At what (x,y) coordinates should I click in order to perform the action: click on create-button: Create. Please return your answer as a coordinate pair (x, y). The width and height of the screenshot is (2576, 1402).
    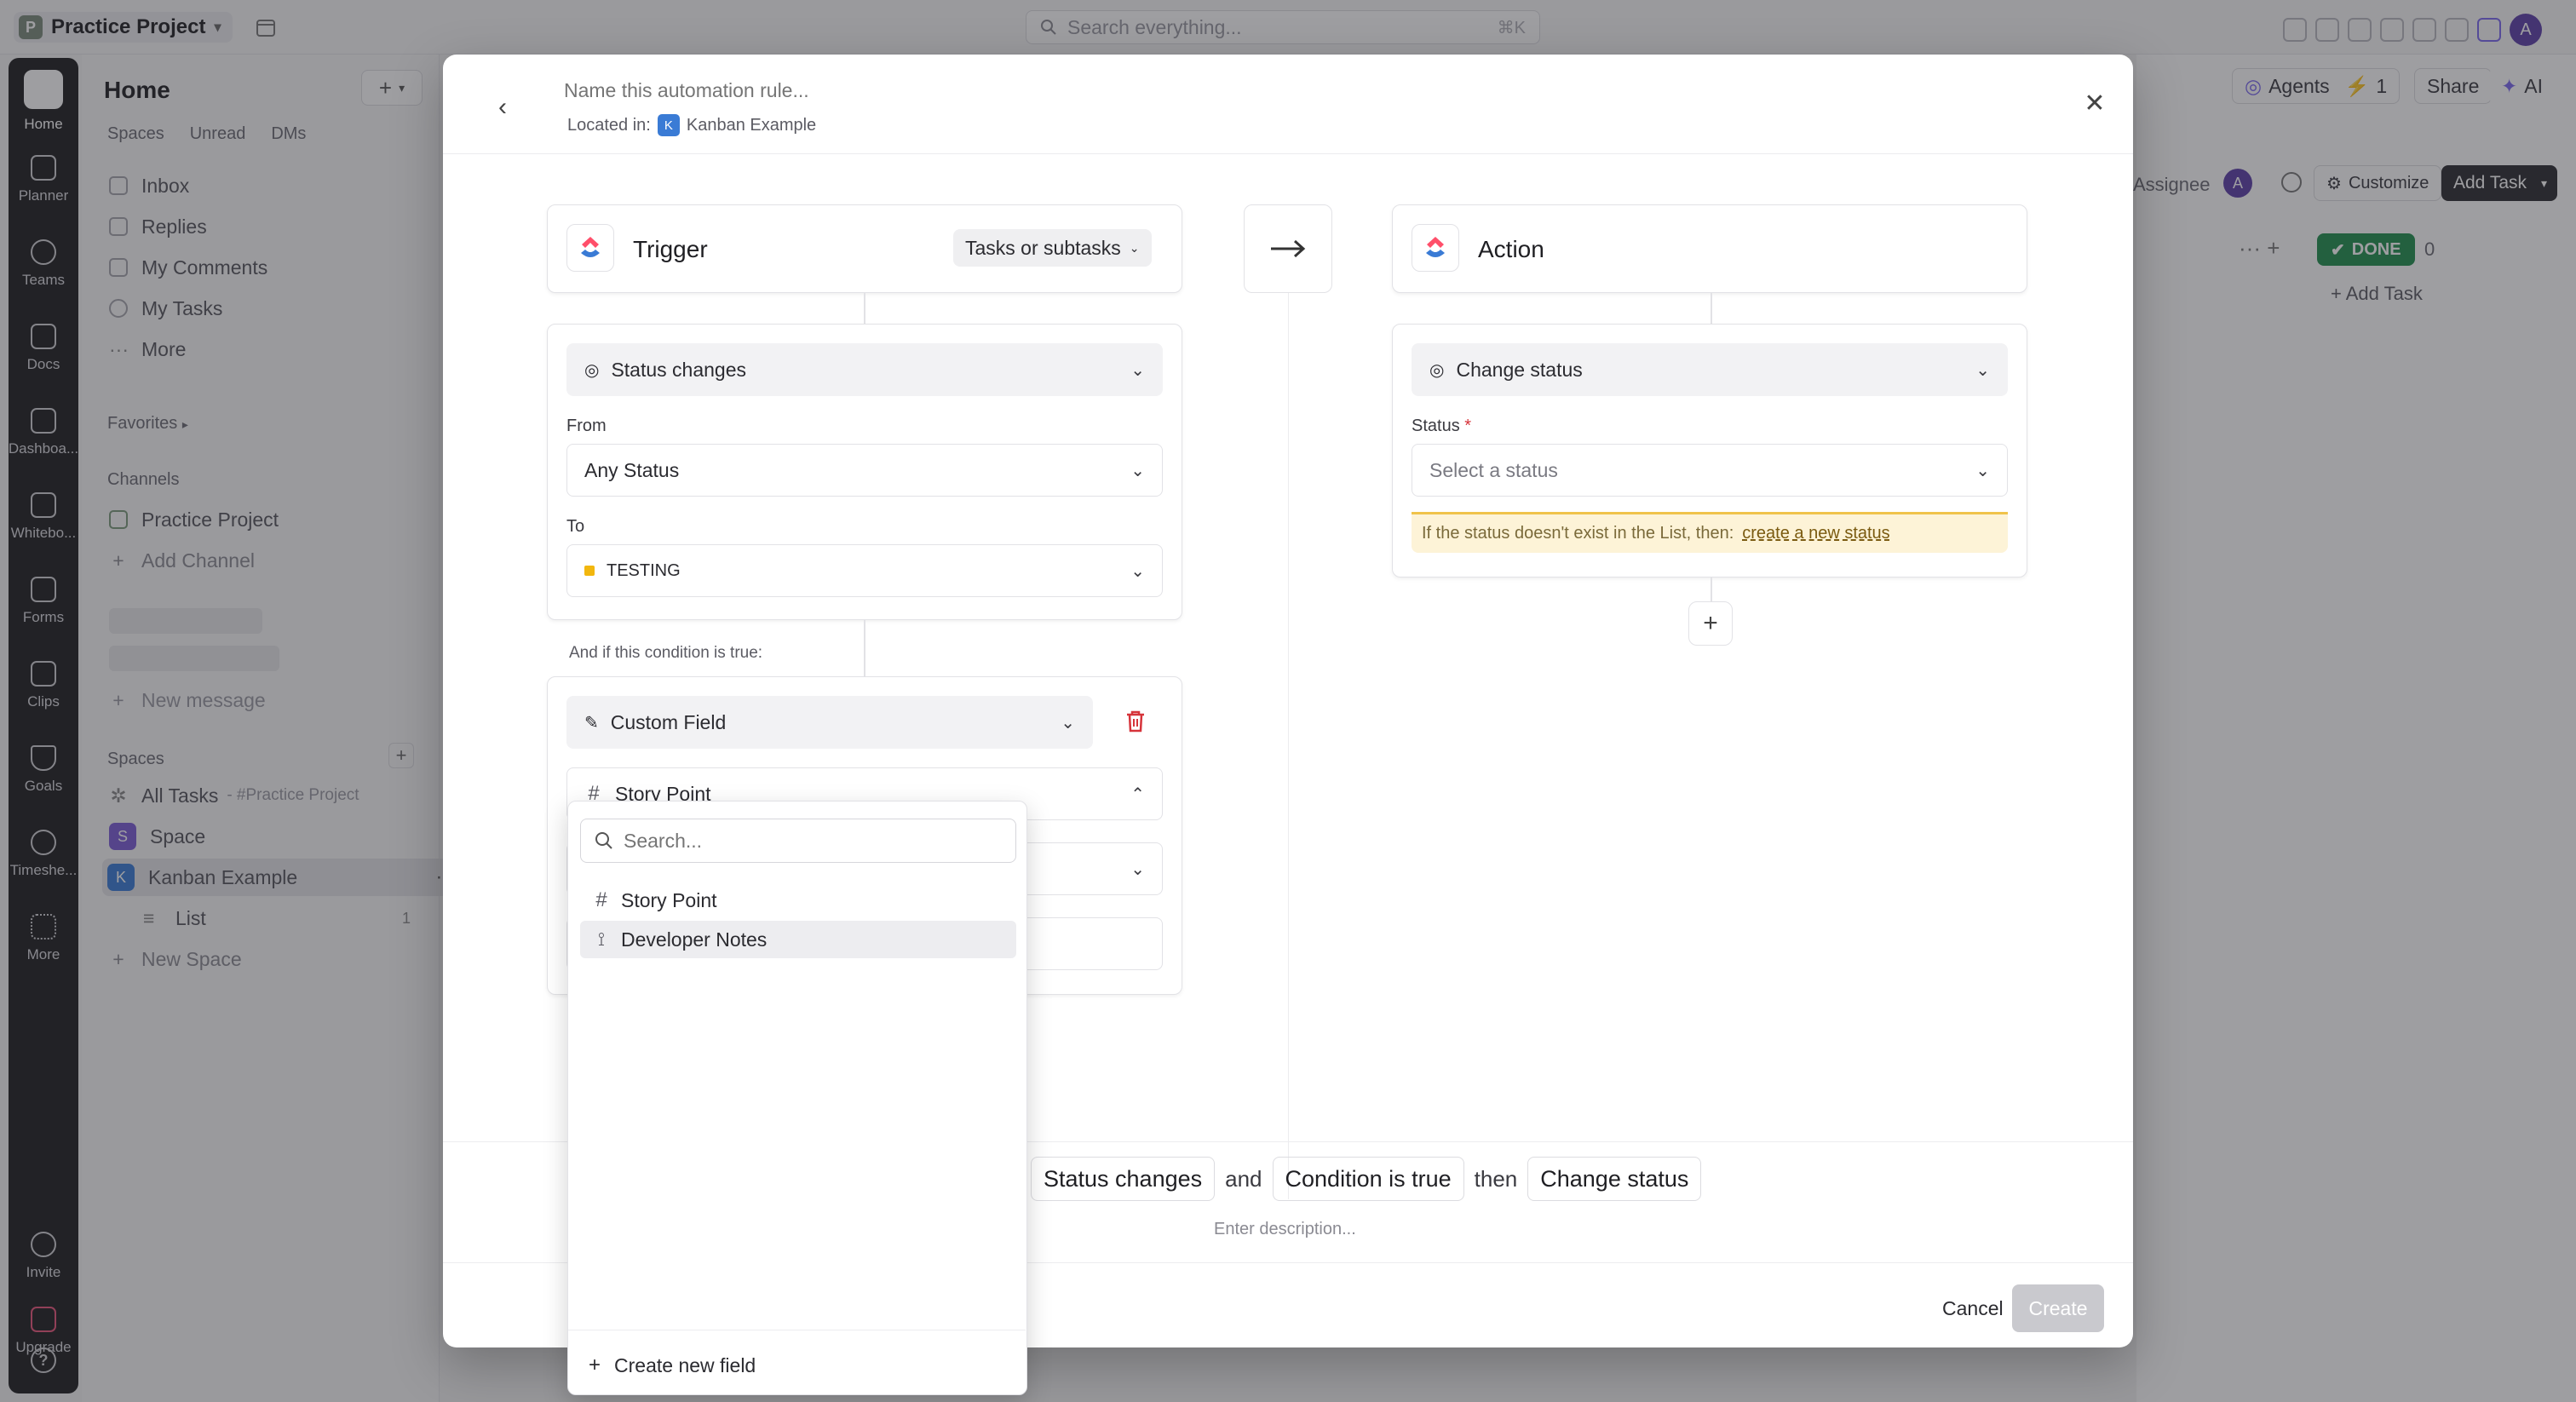
    Looking at the image, I should click on (2058, 1308).